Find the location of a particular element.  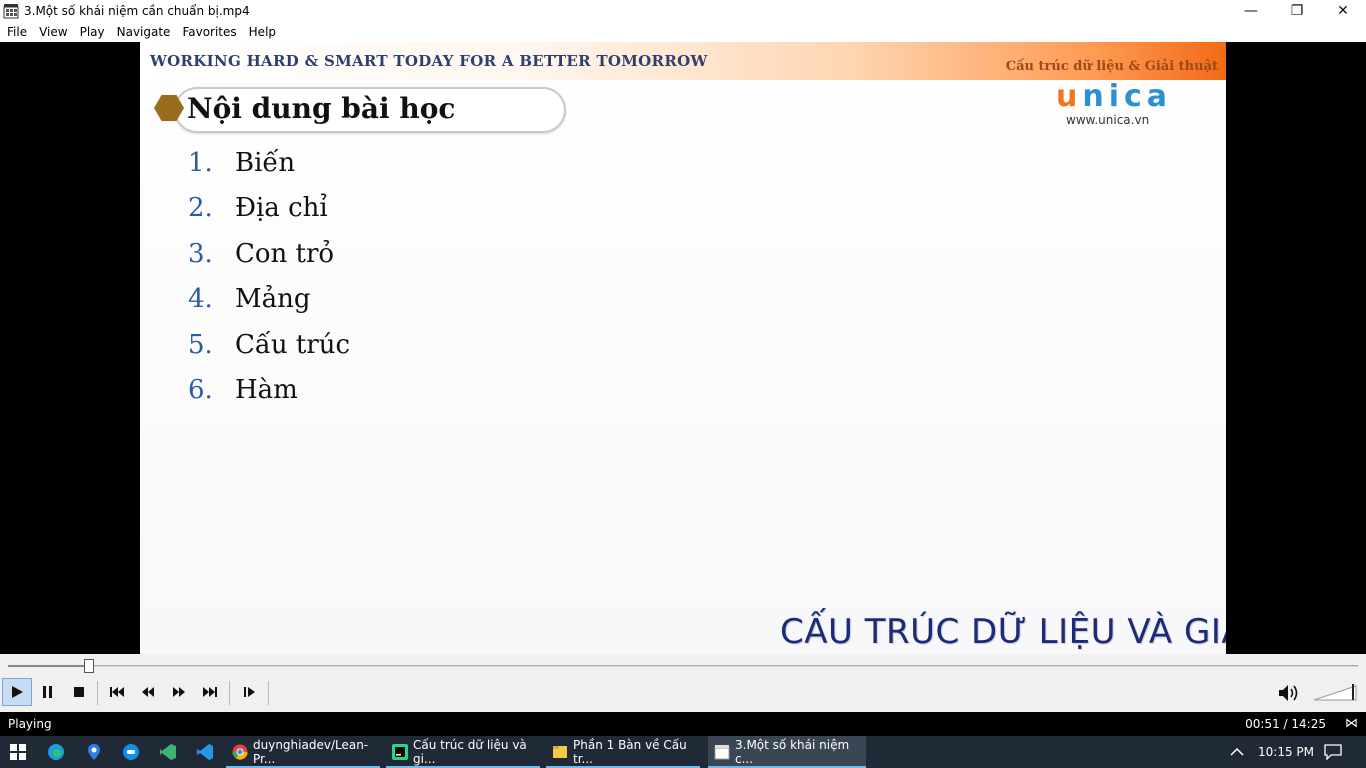

slide-course-title: Cấu trúc dữ liệu & Giải thuật is located at coordinates (1111, 66).